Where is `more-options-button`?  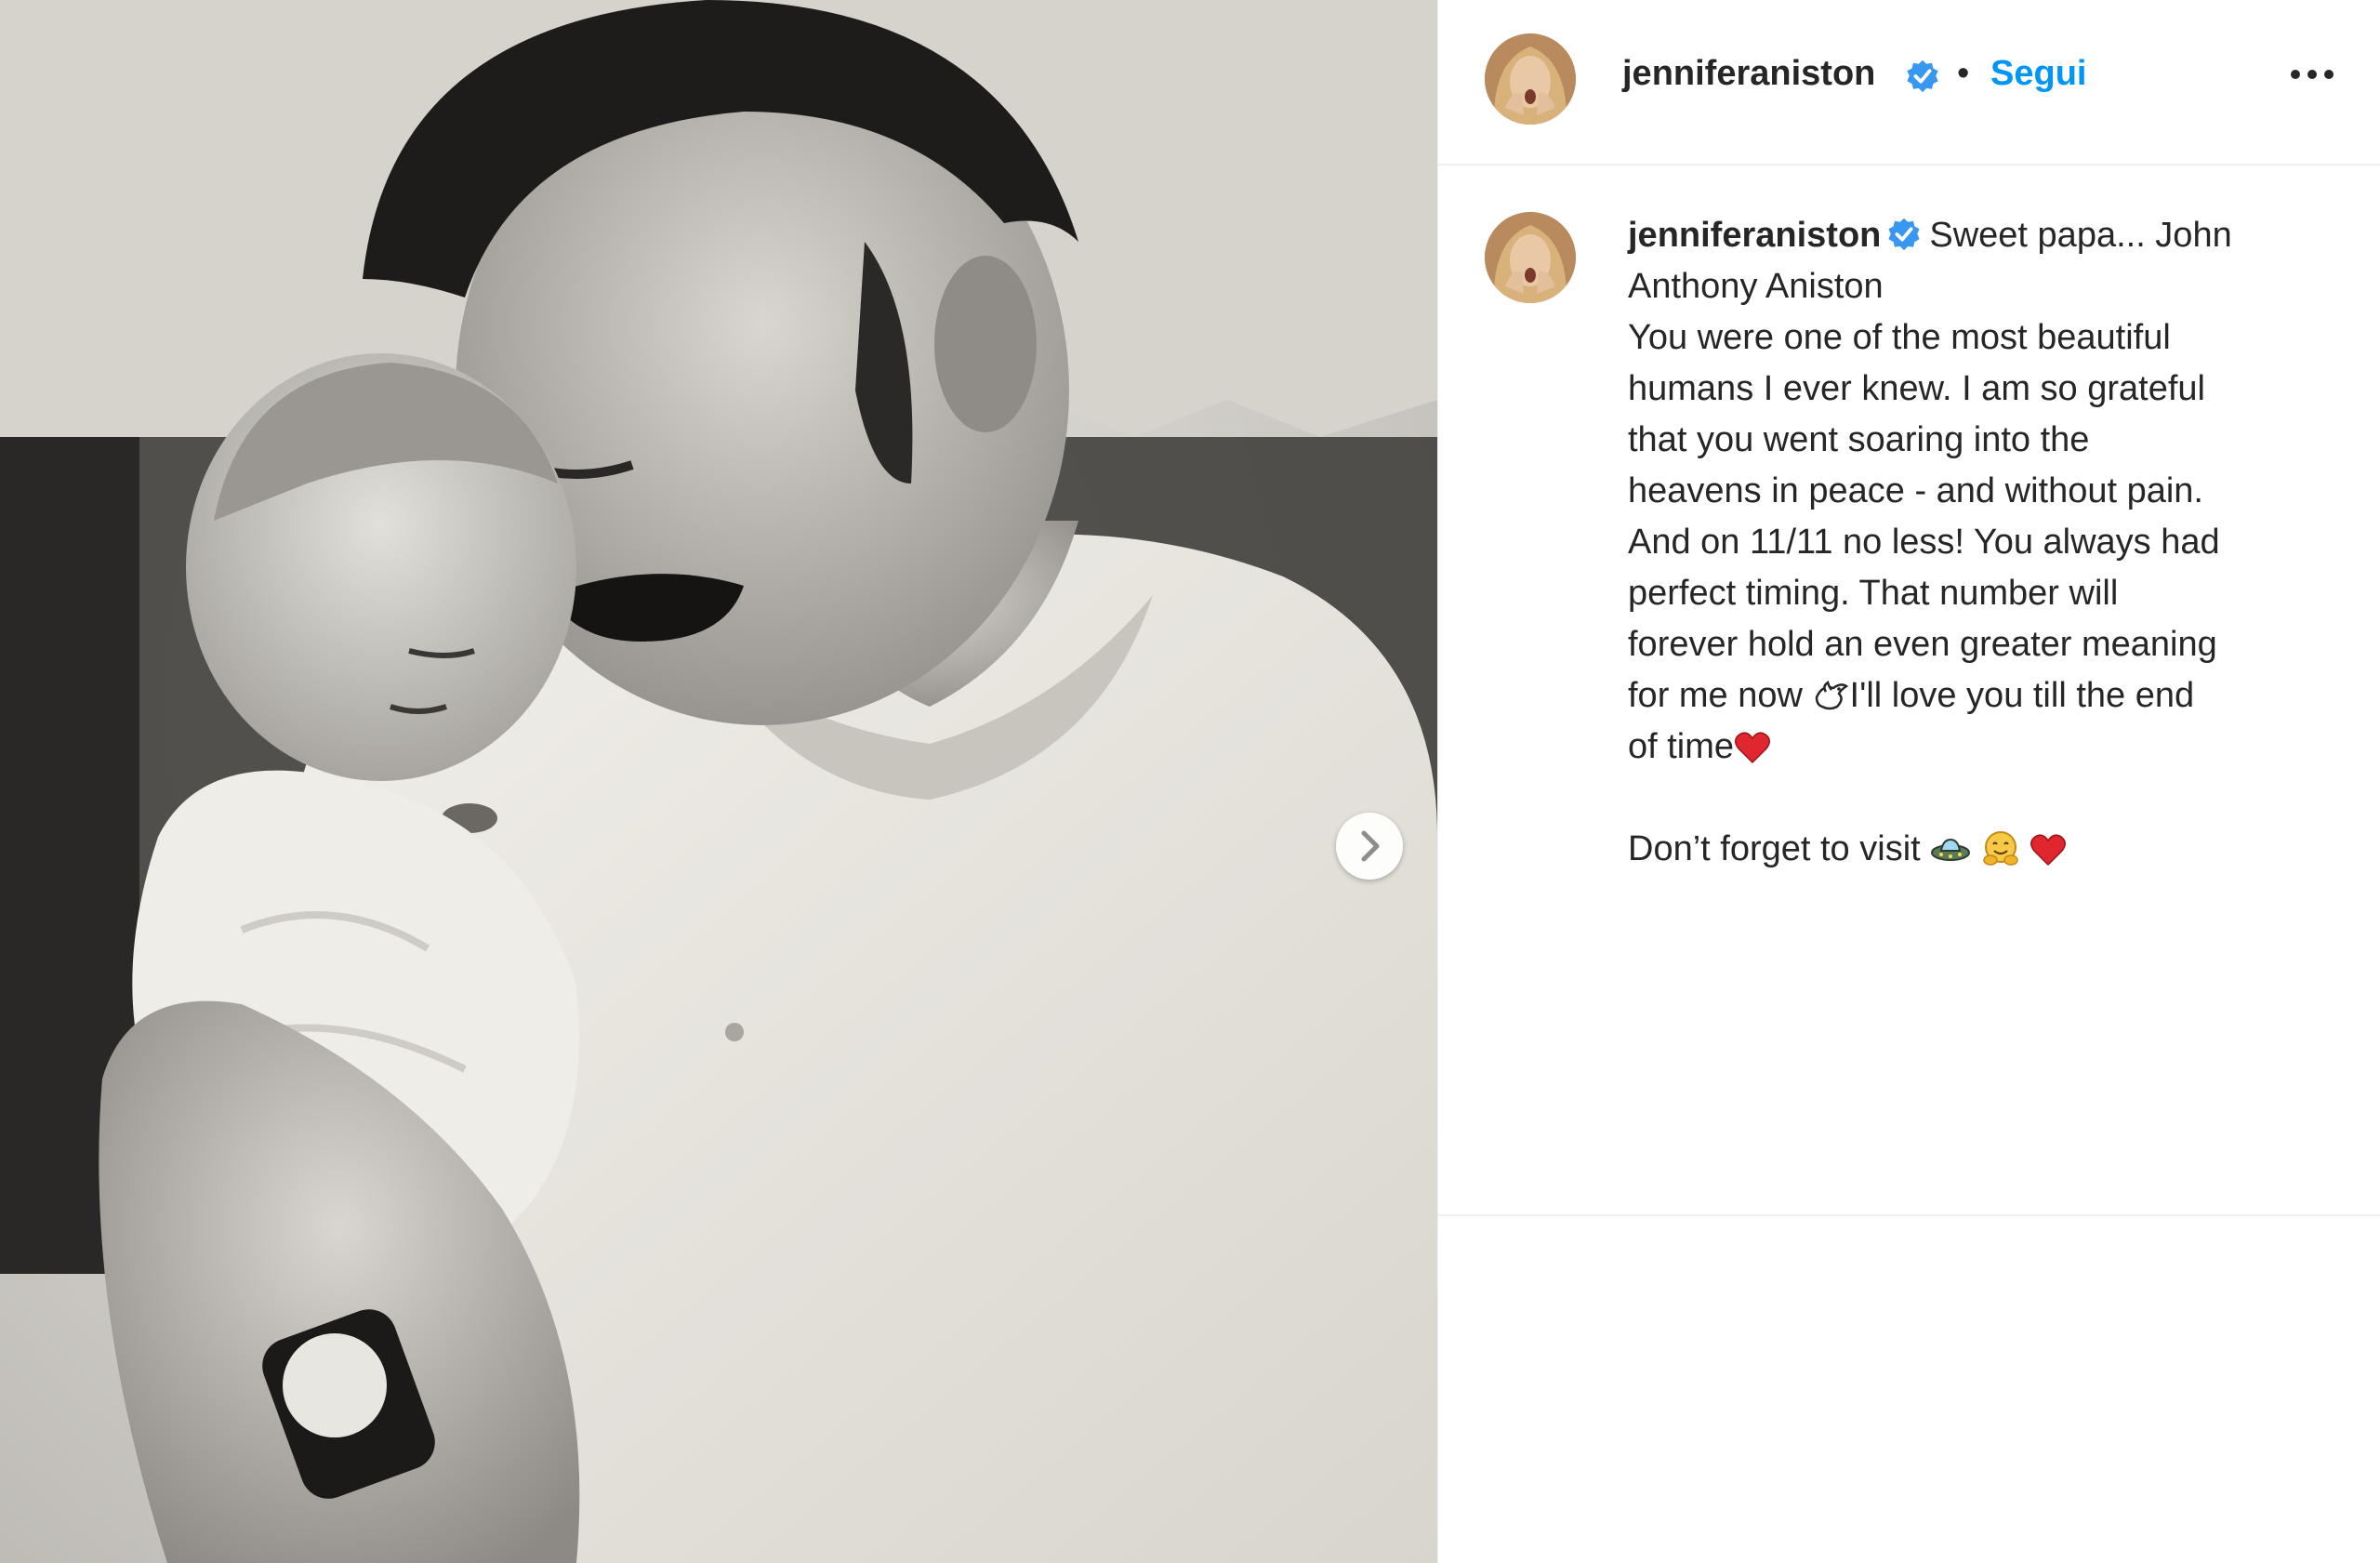
more-options-button is located at coordinates (2312, 75).